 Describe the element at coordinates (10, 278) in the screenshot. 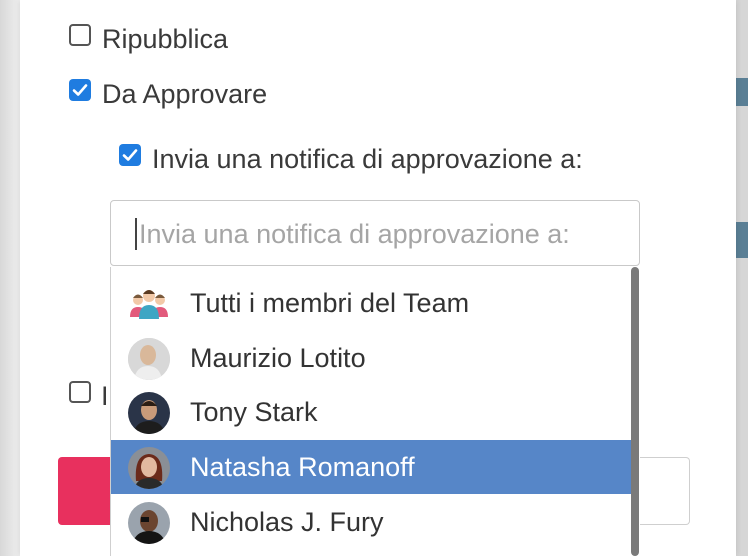

I see `left-backdrop` at that location.